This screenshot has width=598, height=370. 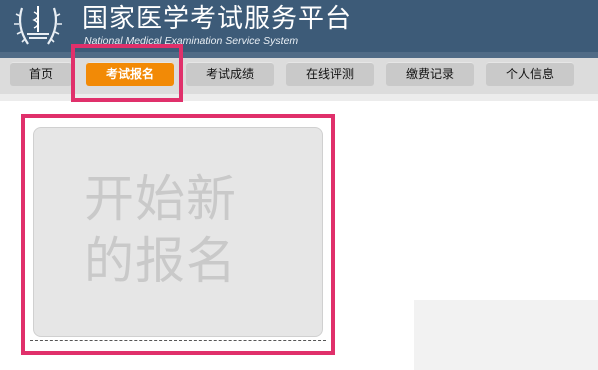 I want to click on medical-emblem-logo, so click(x=38, y=25).